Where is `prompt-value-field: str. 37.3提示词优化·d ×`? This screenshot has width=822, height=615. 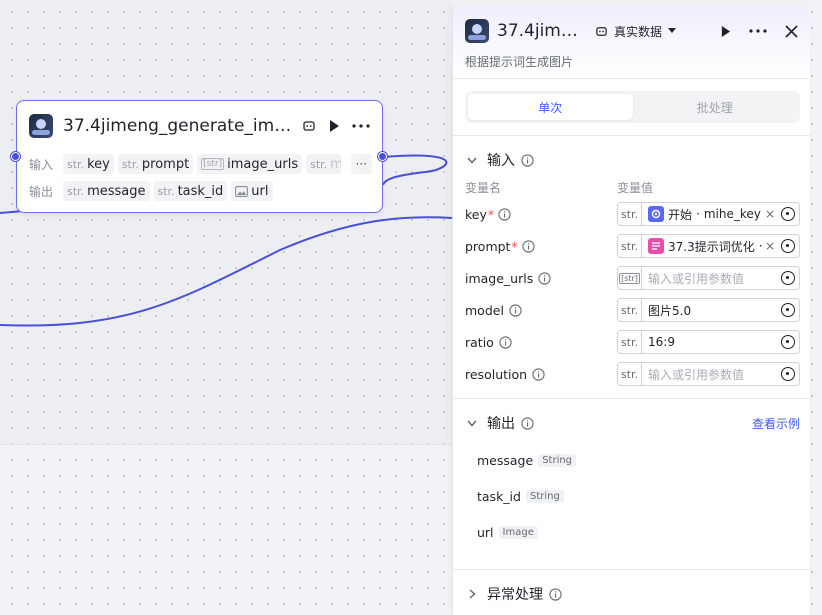 prompt-value-field: str. 37.3提示词优化·d × is located at coordinates (708, 246).